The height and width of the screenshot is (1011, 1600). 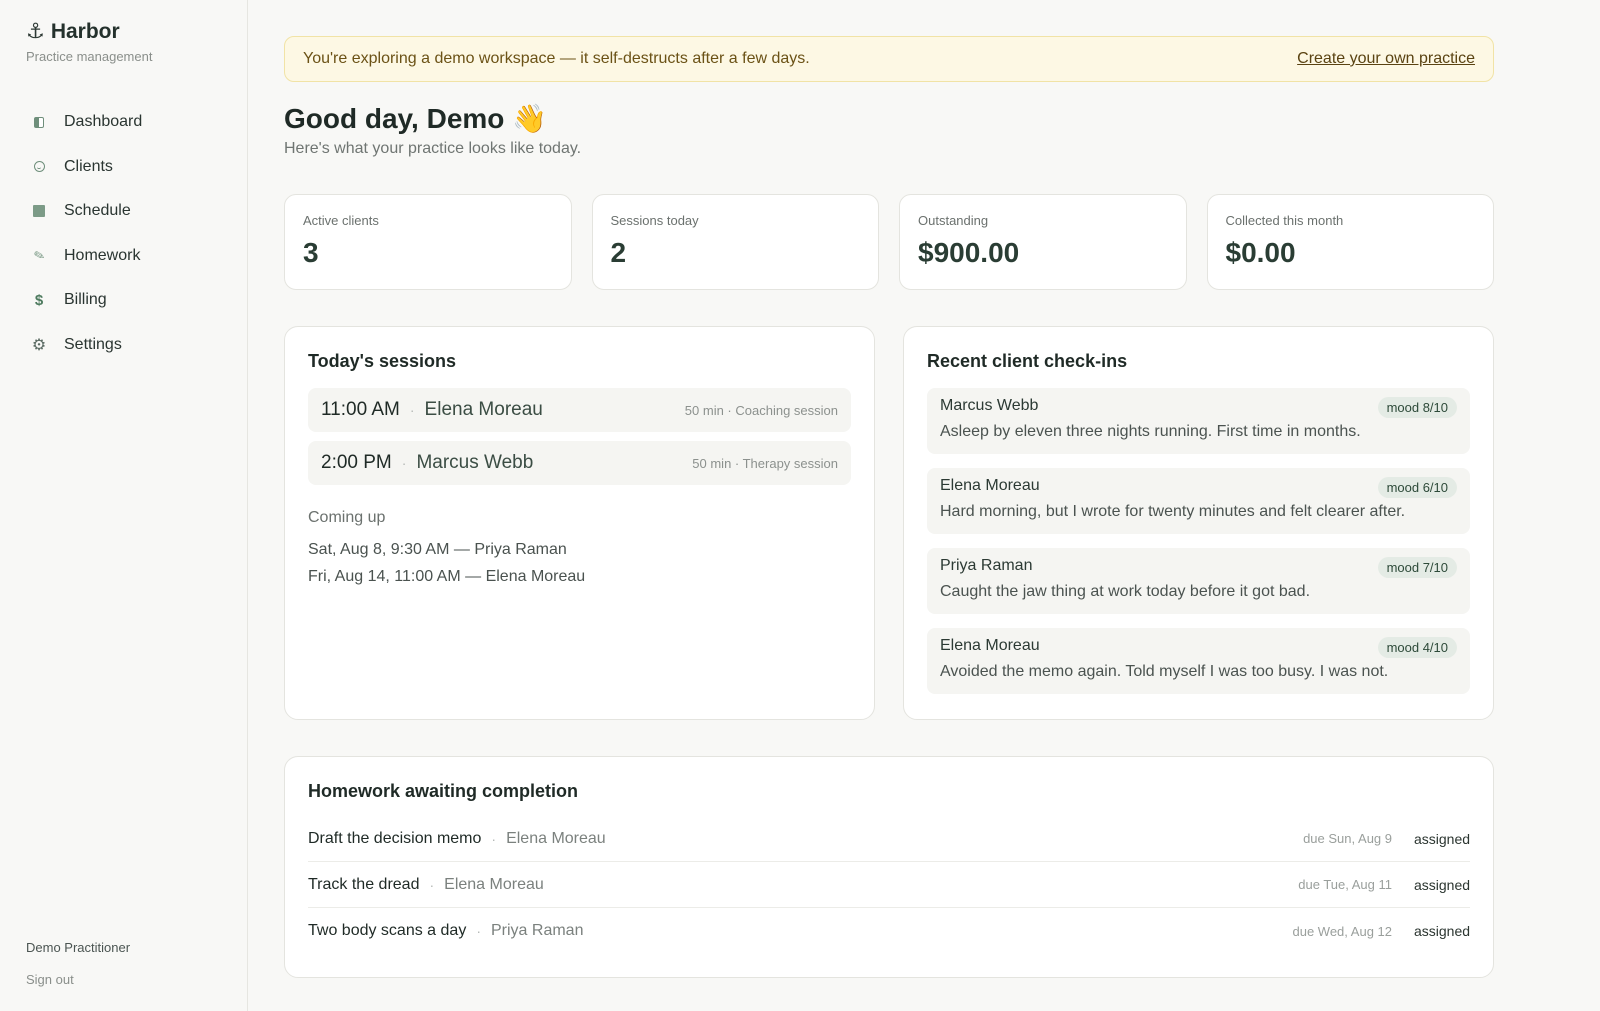 I want to click on sidebar-item-billing: $ Billing, so click(x=128, y=300).